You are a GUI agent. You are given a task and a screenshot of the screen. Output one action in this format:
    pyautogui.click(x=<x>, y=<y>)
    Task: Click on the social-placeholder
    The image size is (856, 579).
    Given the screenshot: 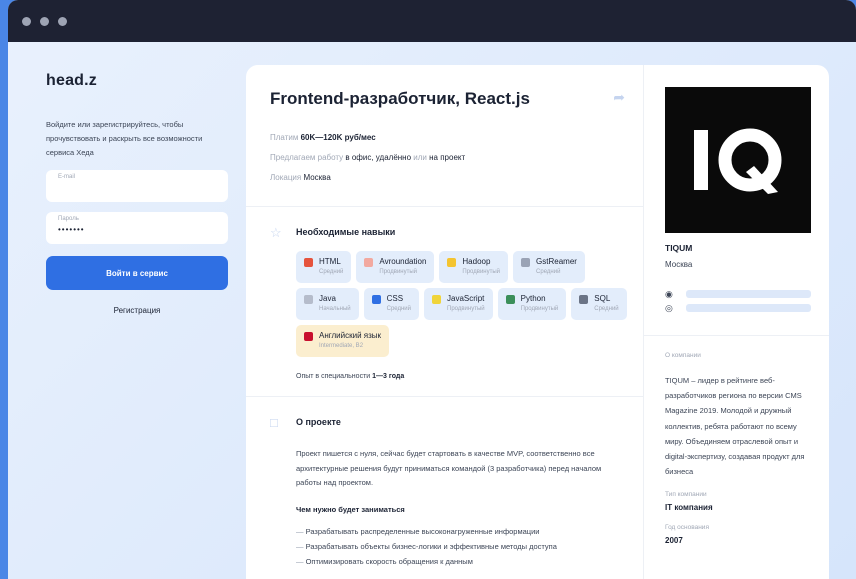 What is the action you would take?
    pyautogui.click(x=748, y=308)
    